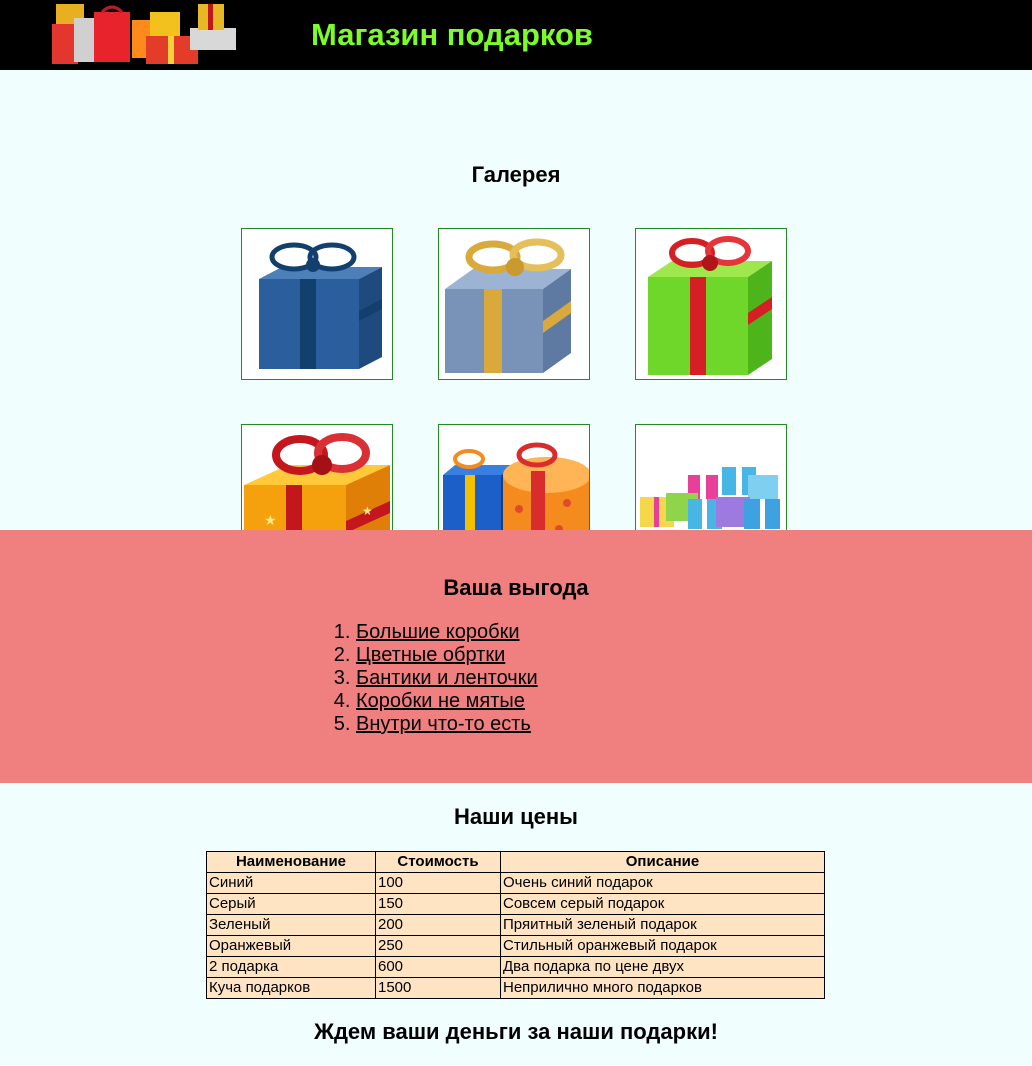 The image size is (1032, 1066). I want to click on site-header: Магазин подарков, so click(516, 35).